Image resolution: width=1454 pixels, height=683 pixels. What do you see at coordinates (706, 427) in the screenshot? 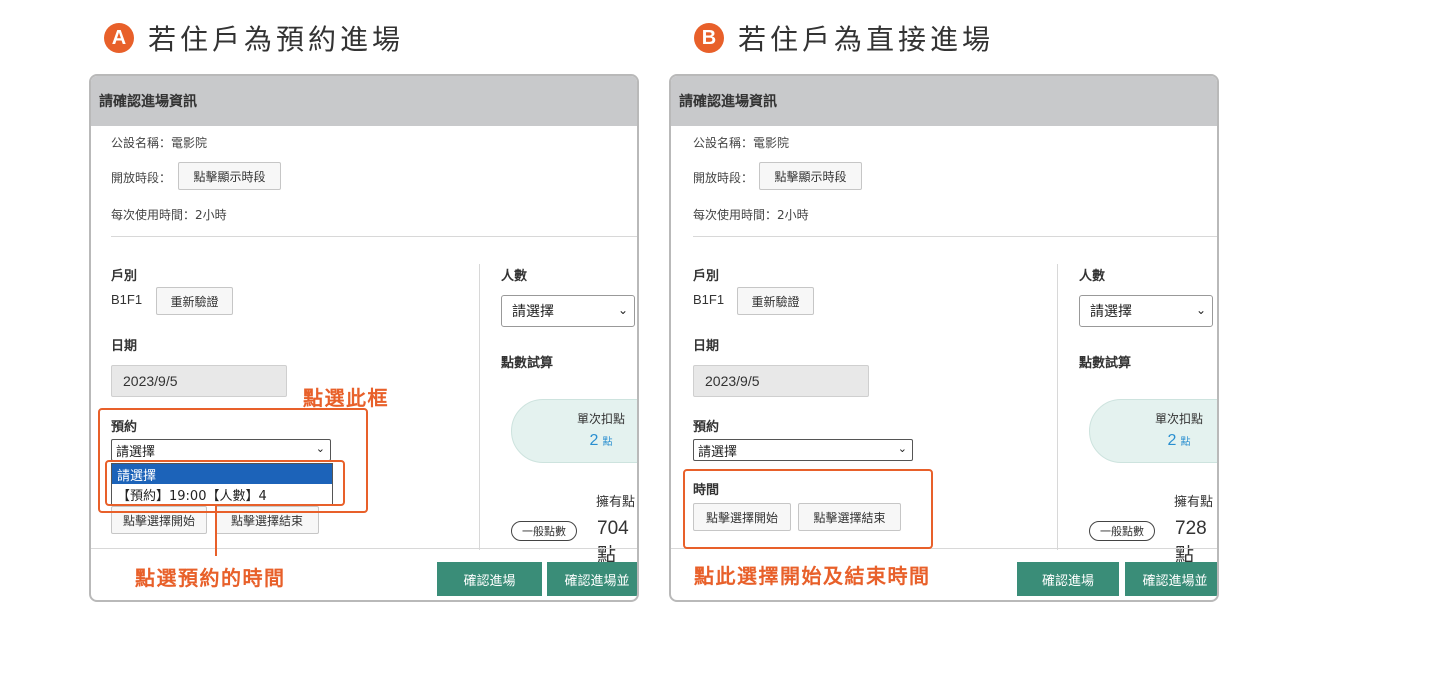
I see `reservation-label: 預約` at bounding box center [706, 427].